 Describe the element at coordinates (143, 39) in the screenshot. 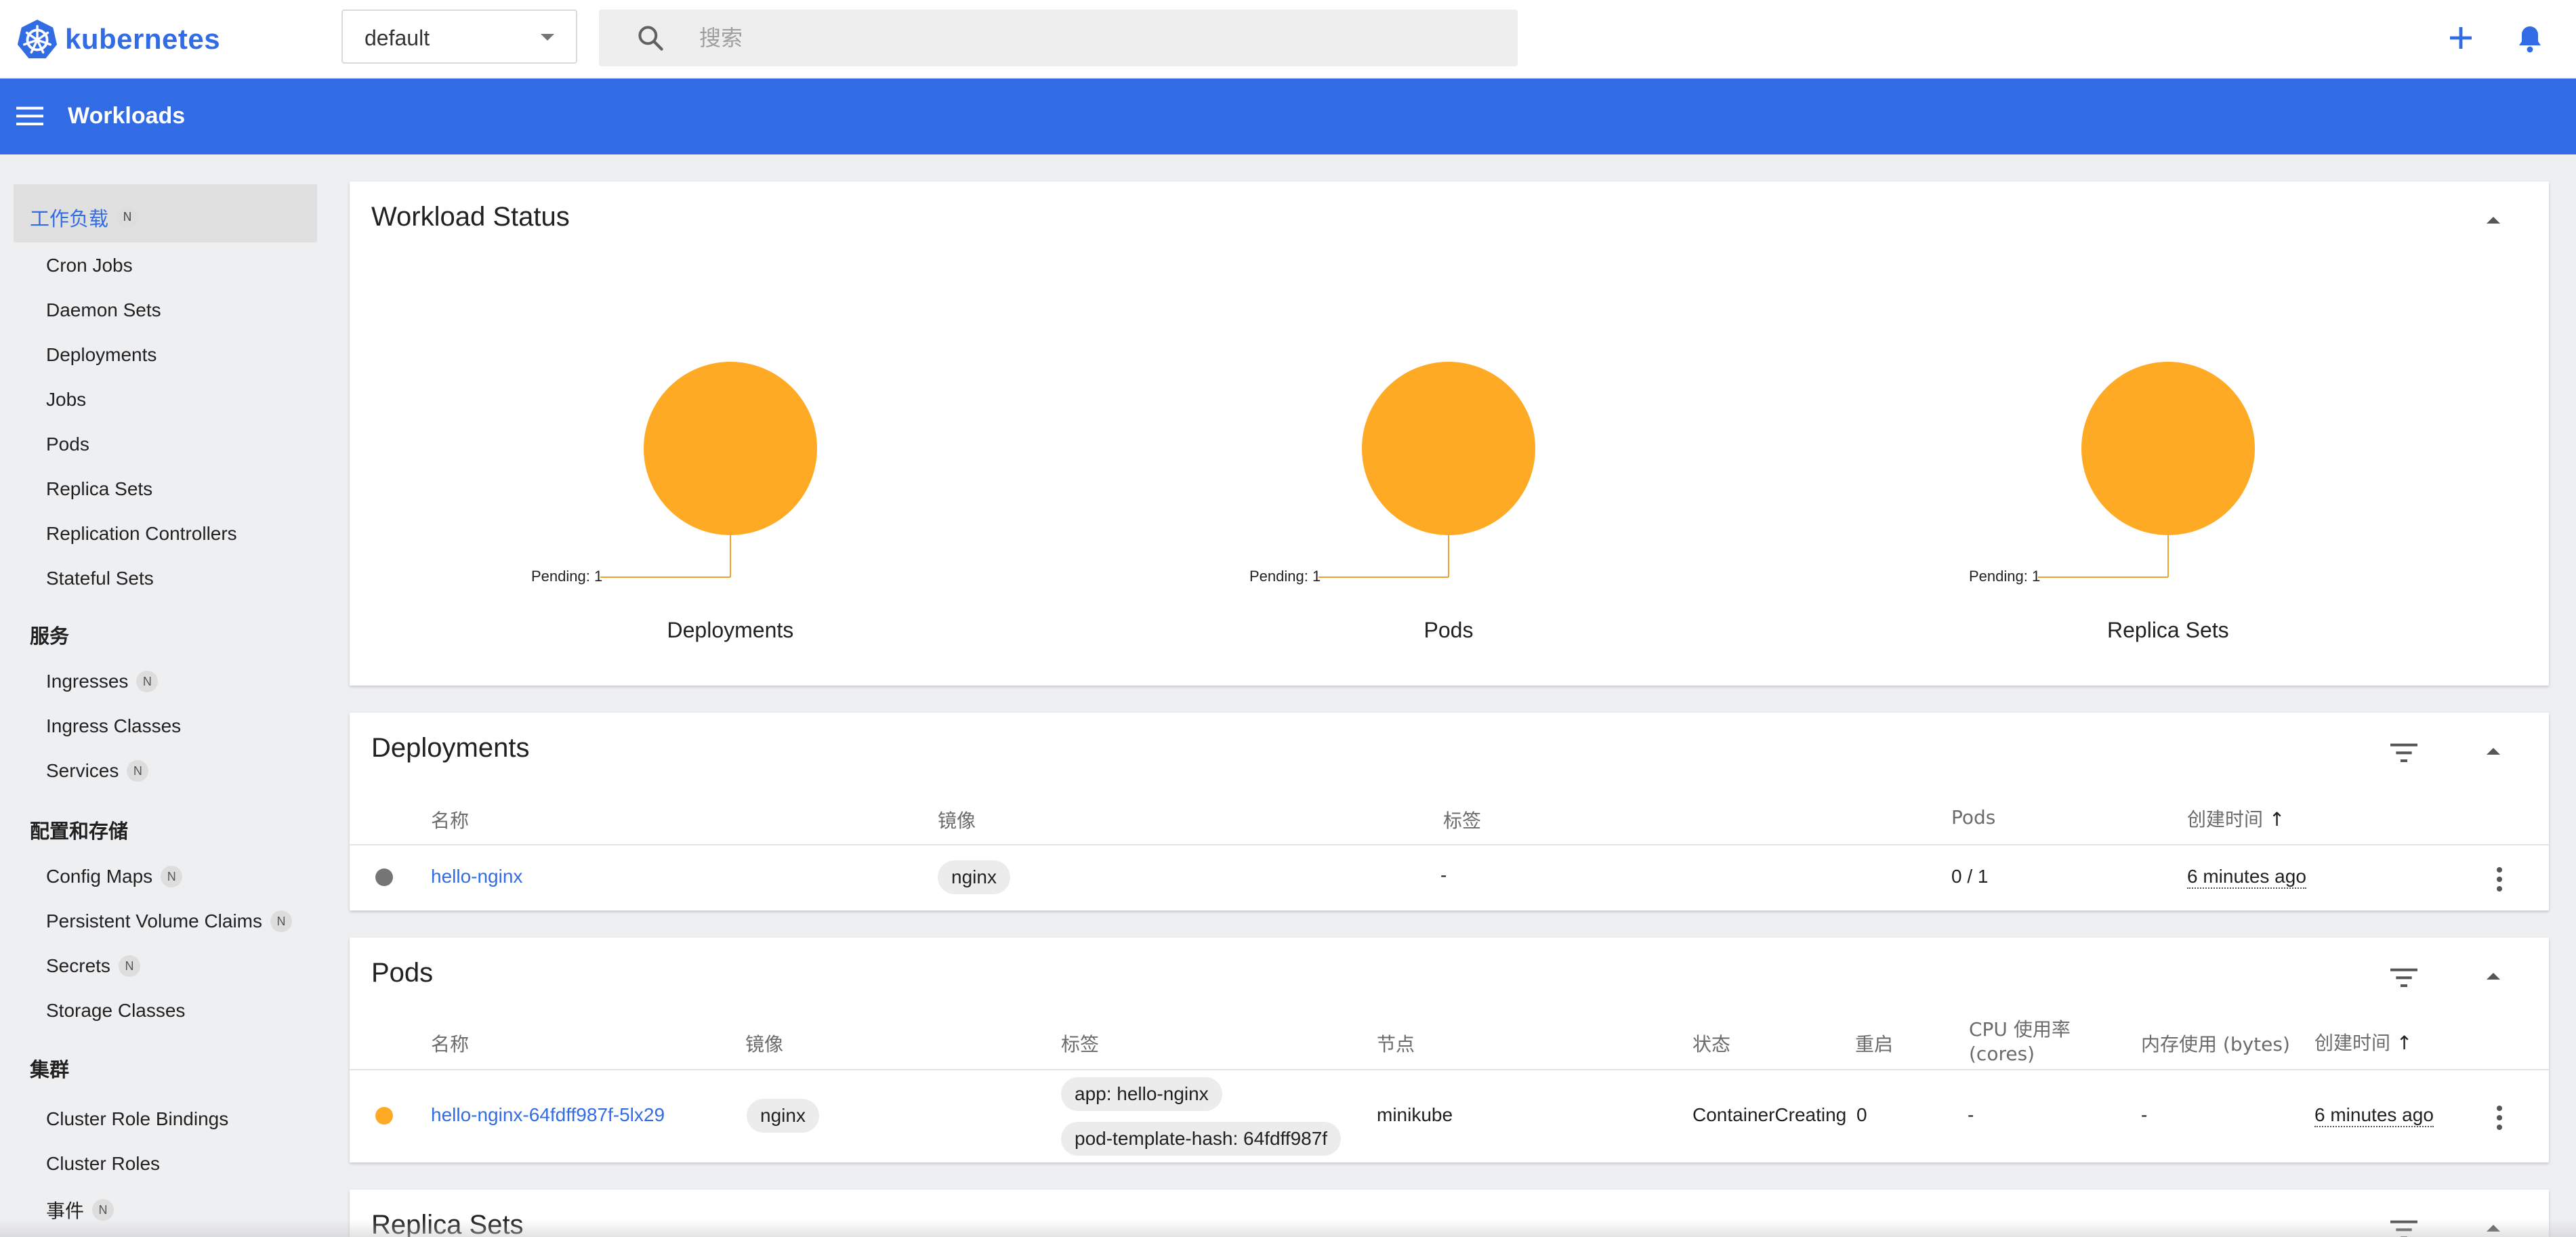

I see `logo-text: kubernetes` at that location.